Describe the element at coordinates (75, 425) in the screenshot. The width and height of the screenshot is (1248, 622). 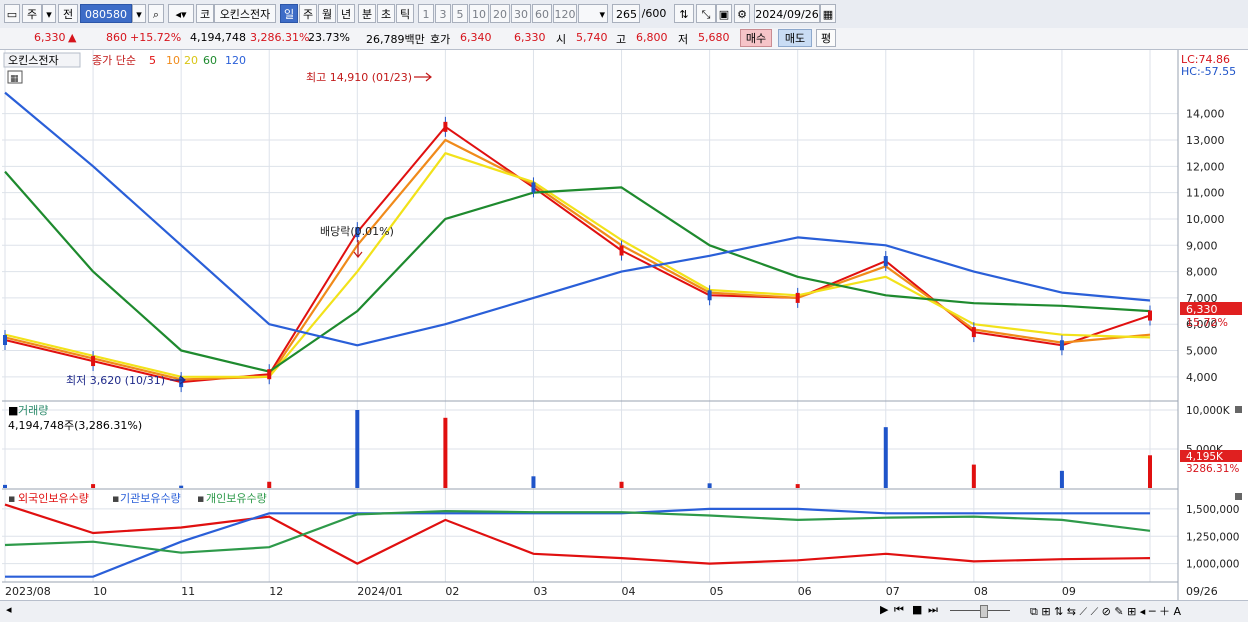
I see `volume-value-label: 4,194,748주(3,286.31%)` at that location.